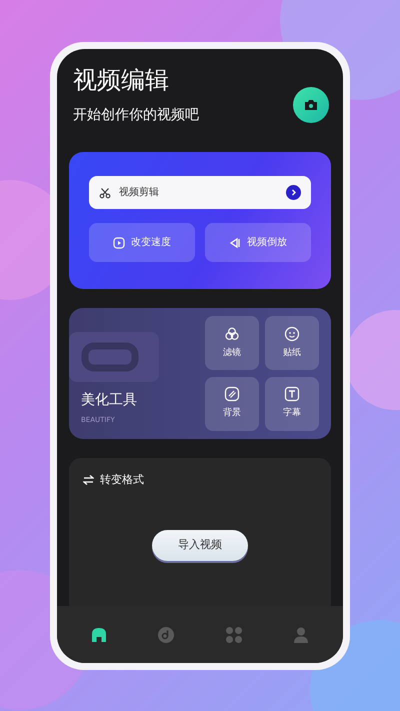 Image resolution: width=400 pixels, height=711 pixels. I want to click on camera-icon, so click(311, 105).